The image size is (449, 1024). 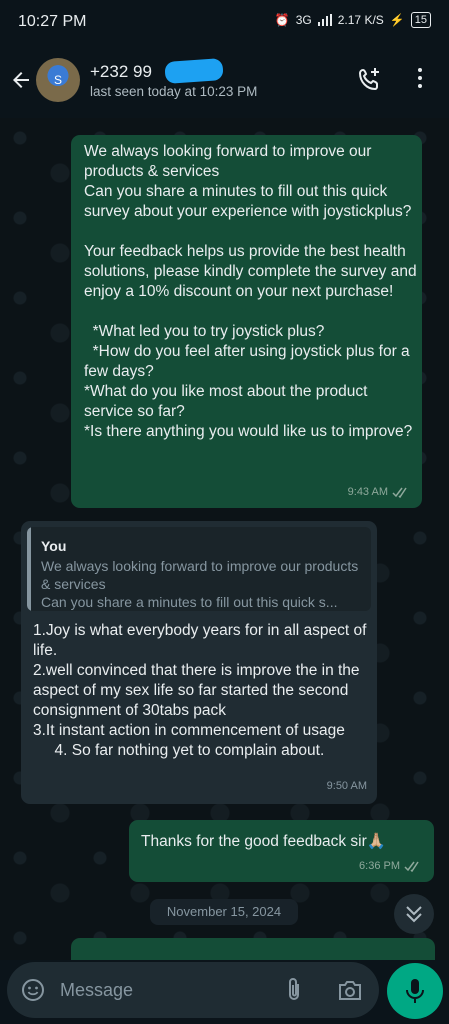 I want to click on status-bar: 10:27 PM ⏰ 3G 2.17 K/S ⚡ 15, so click(x=224, y=22).